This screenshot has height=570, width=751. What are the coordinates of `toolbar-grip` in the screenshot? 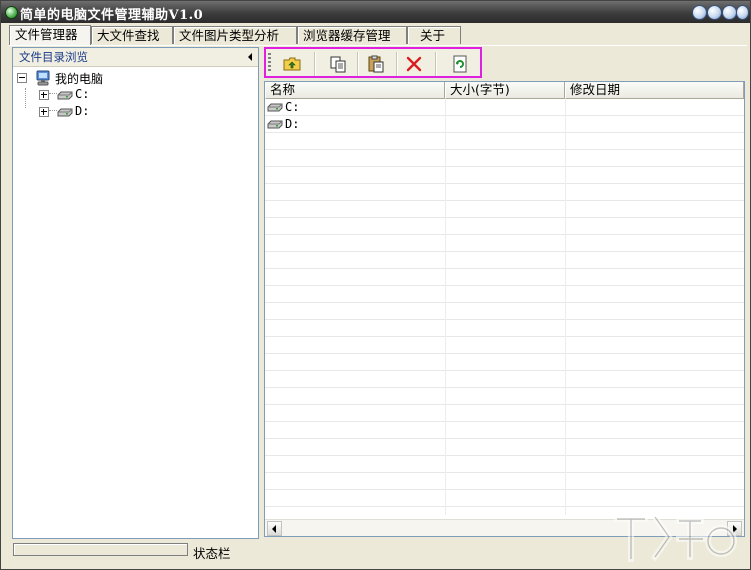 It's located at (269, 63).